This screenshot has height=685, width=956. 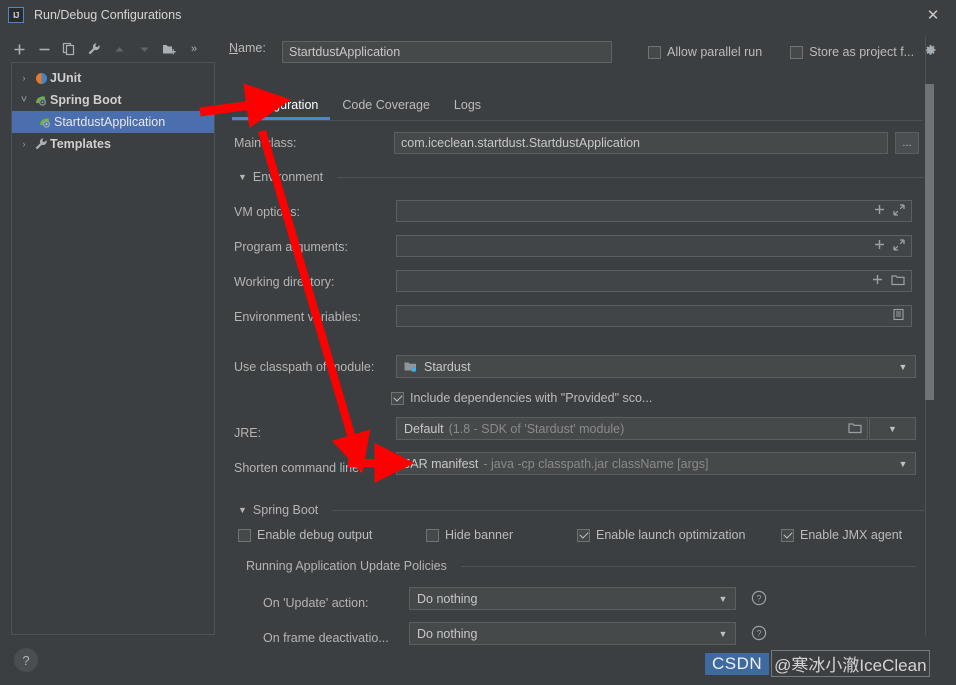 I want to click on environment-section-label: Environment, so click(x=288, y=177).